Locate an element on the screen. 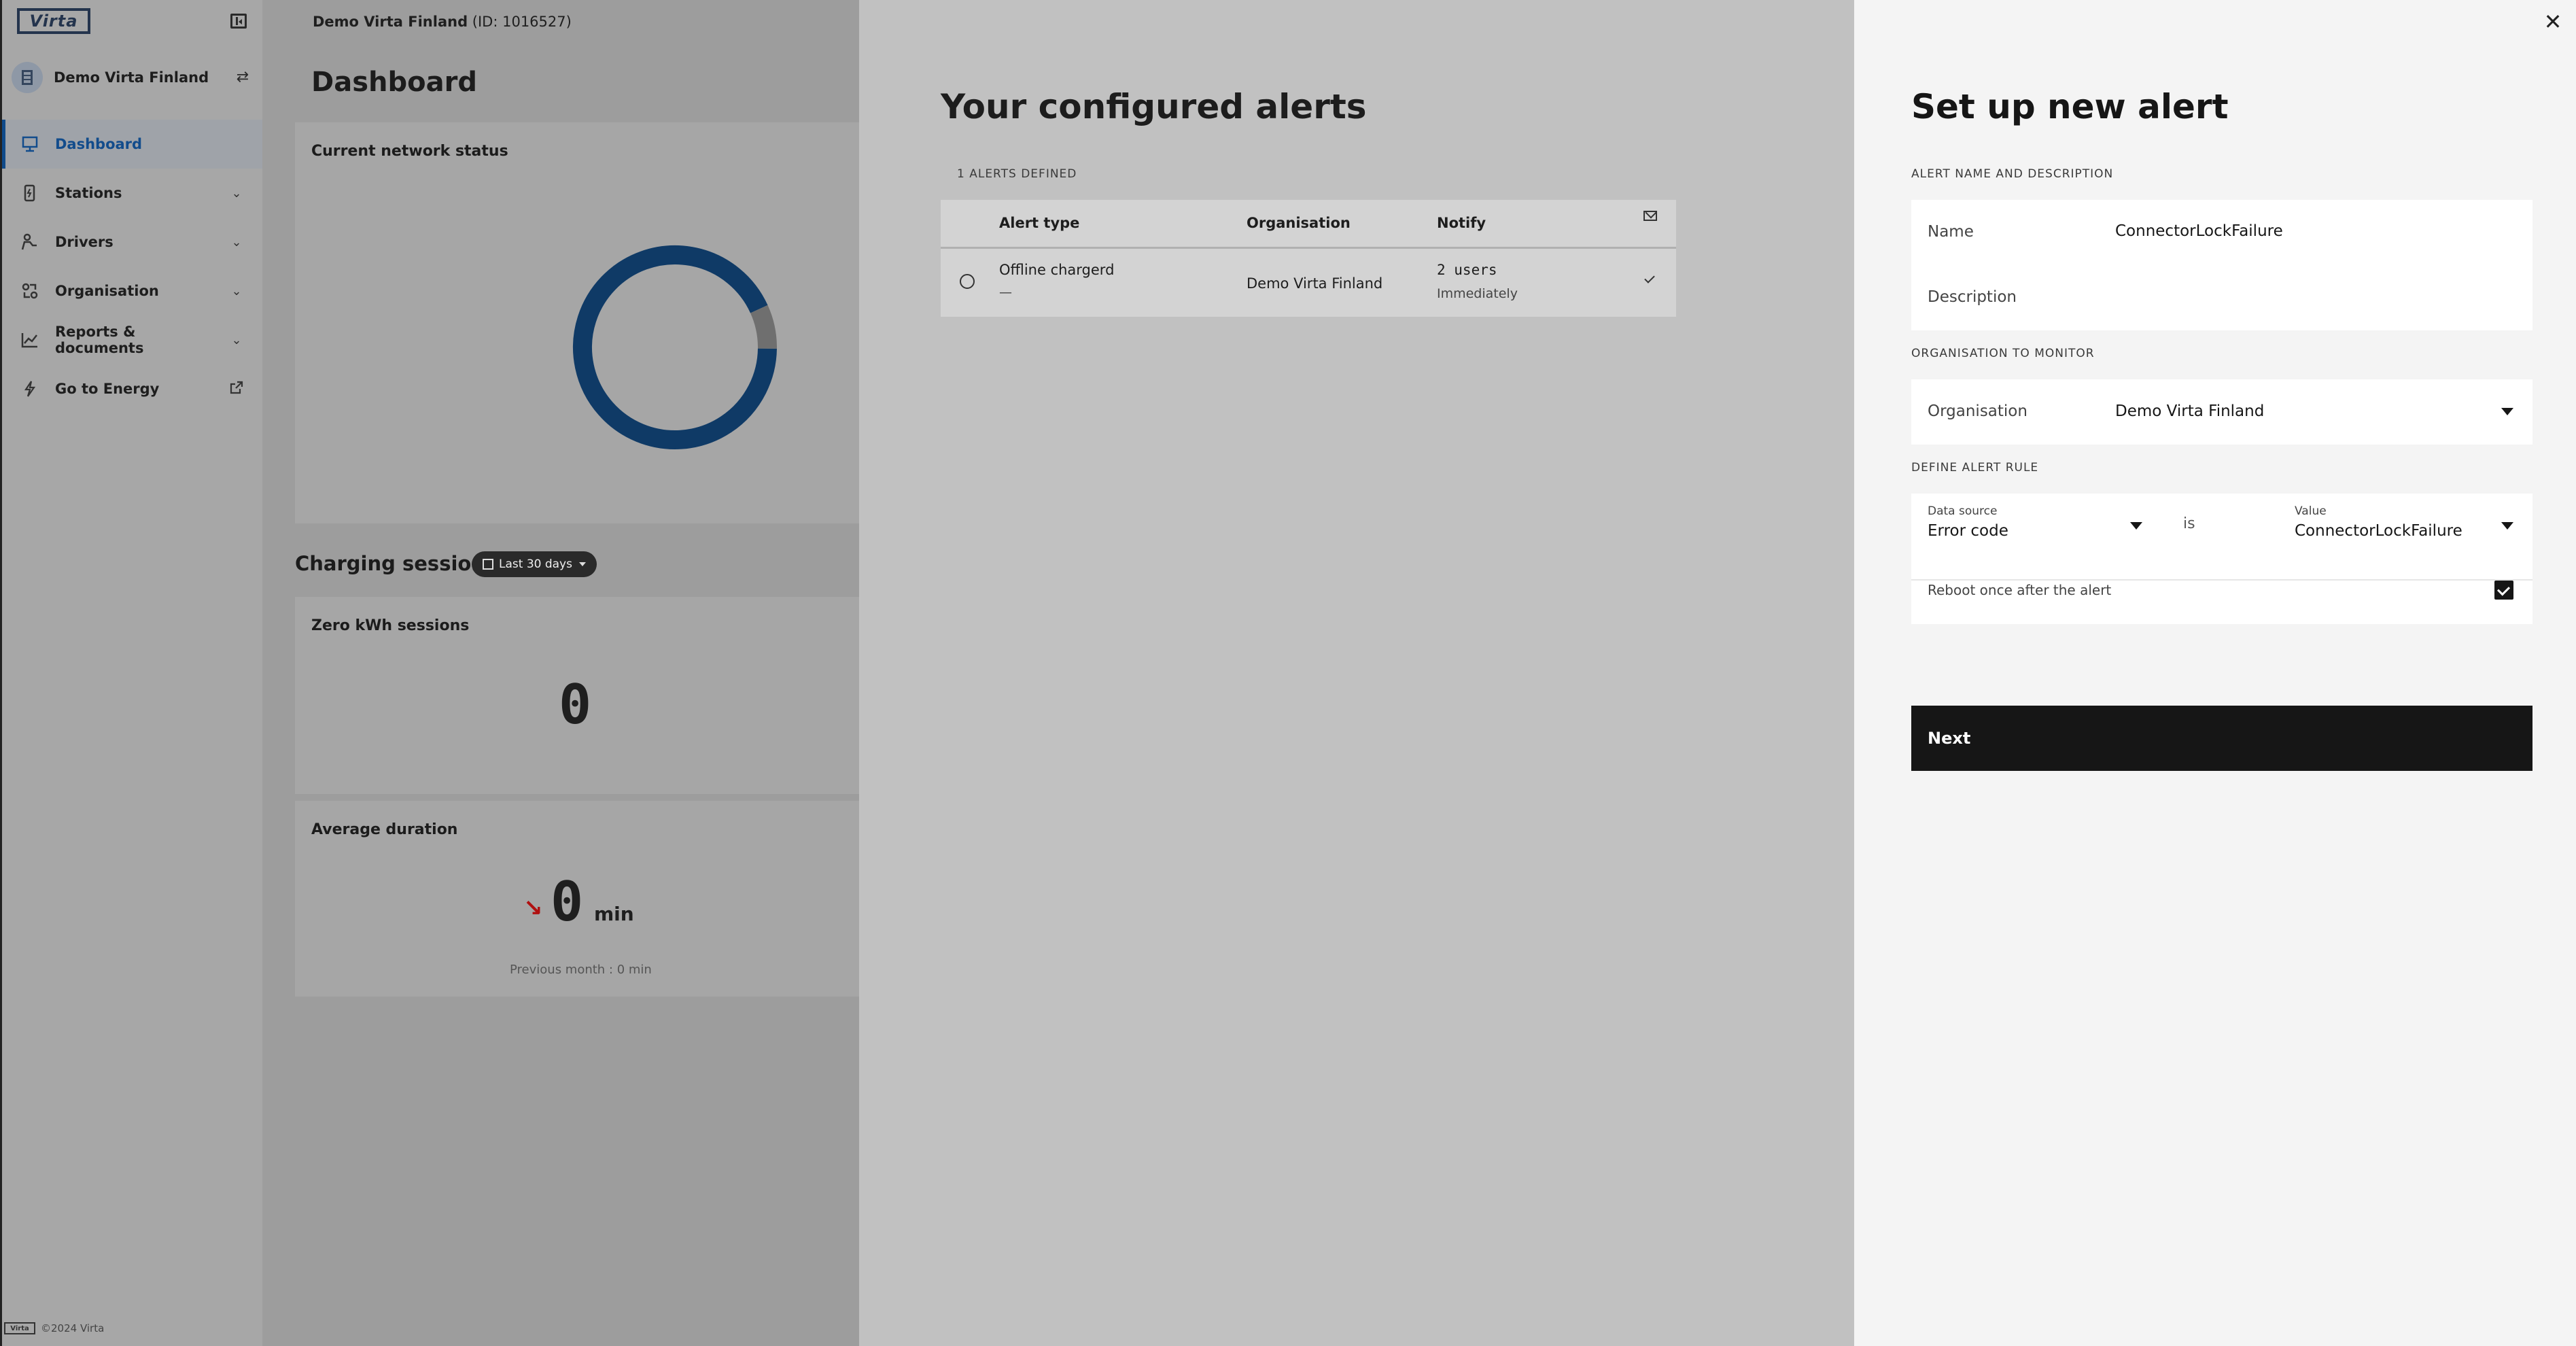 This screenshot has width=2576, height=1346. value-value: ConnectorLockFailure is located at coordinates (2378, 531).